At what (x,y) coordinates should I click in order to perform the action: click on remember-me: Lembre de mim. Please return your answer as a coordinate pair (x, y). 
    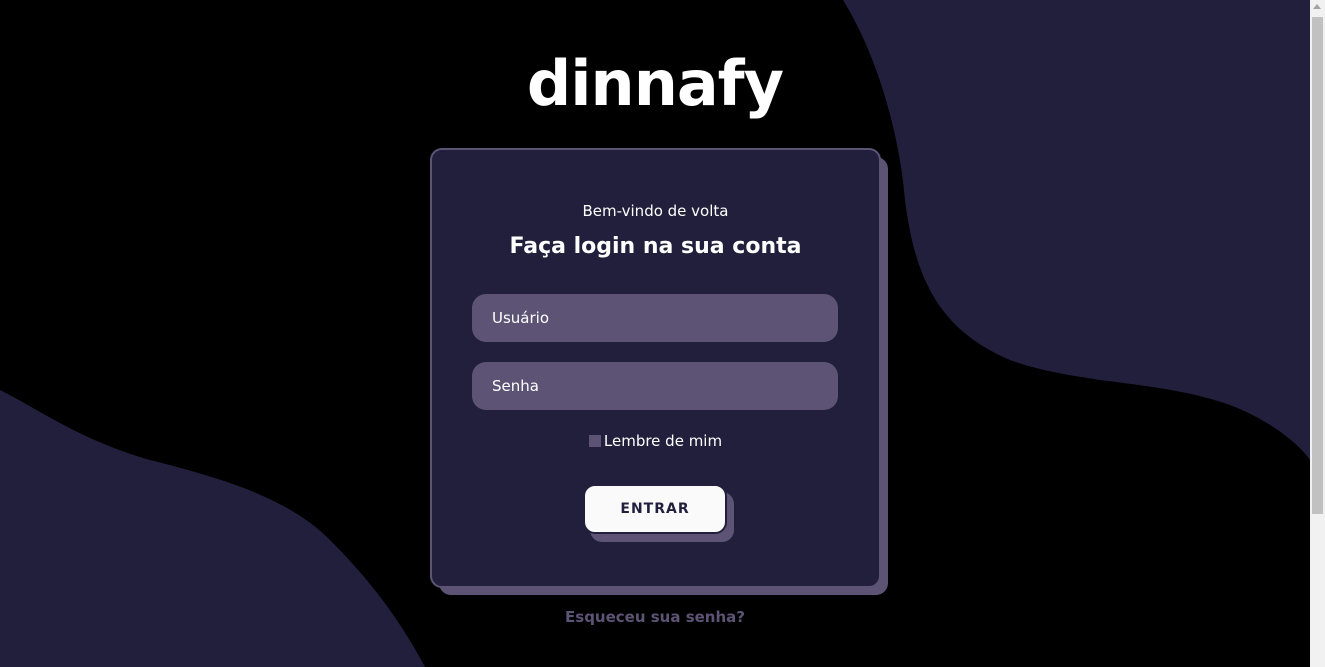
    Looking at the image, I should click on (655, 441).